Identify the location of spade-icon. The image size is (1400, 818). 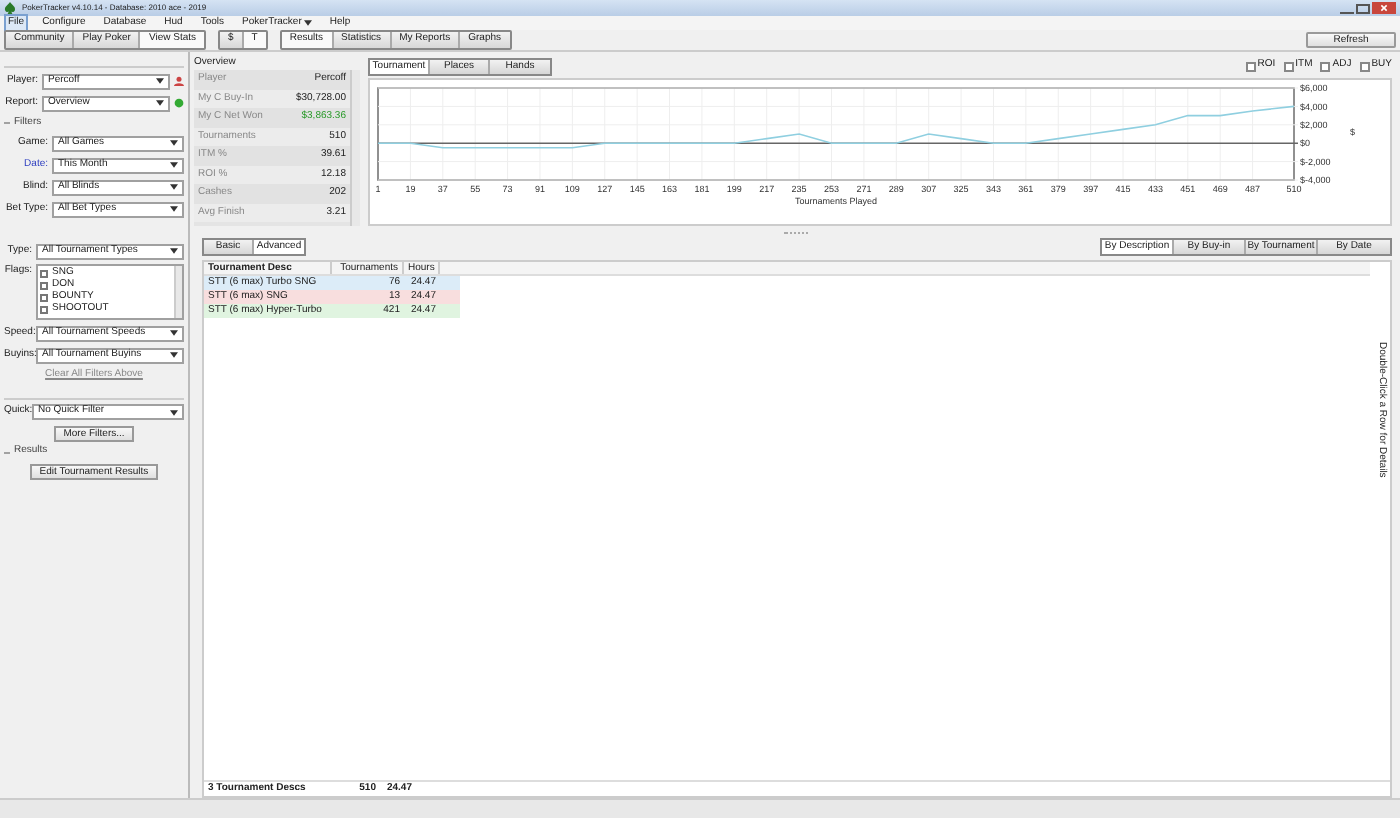
(10, 8).